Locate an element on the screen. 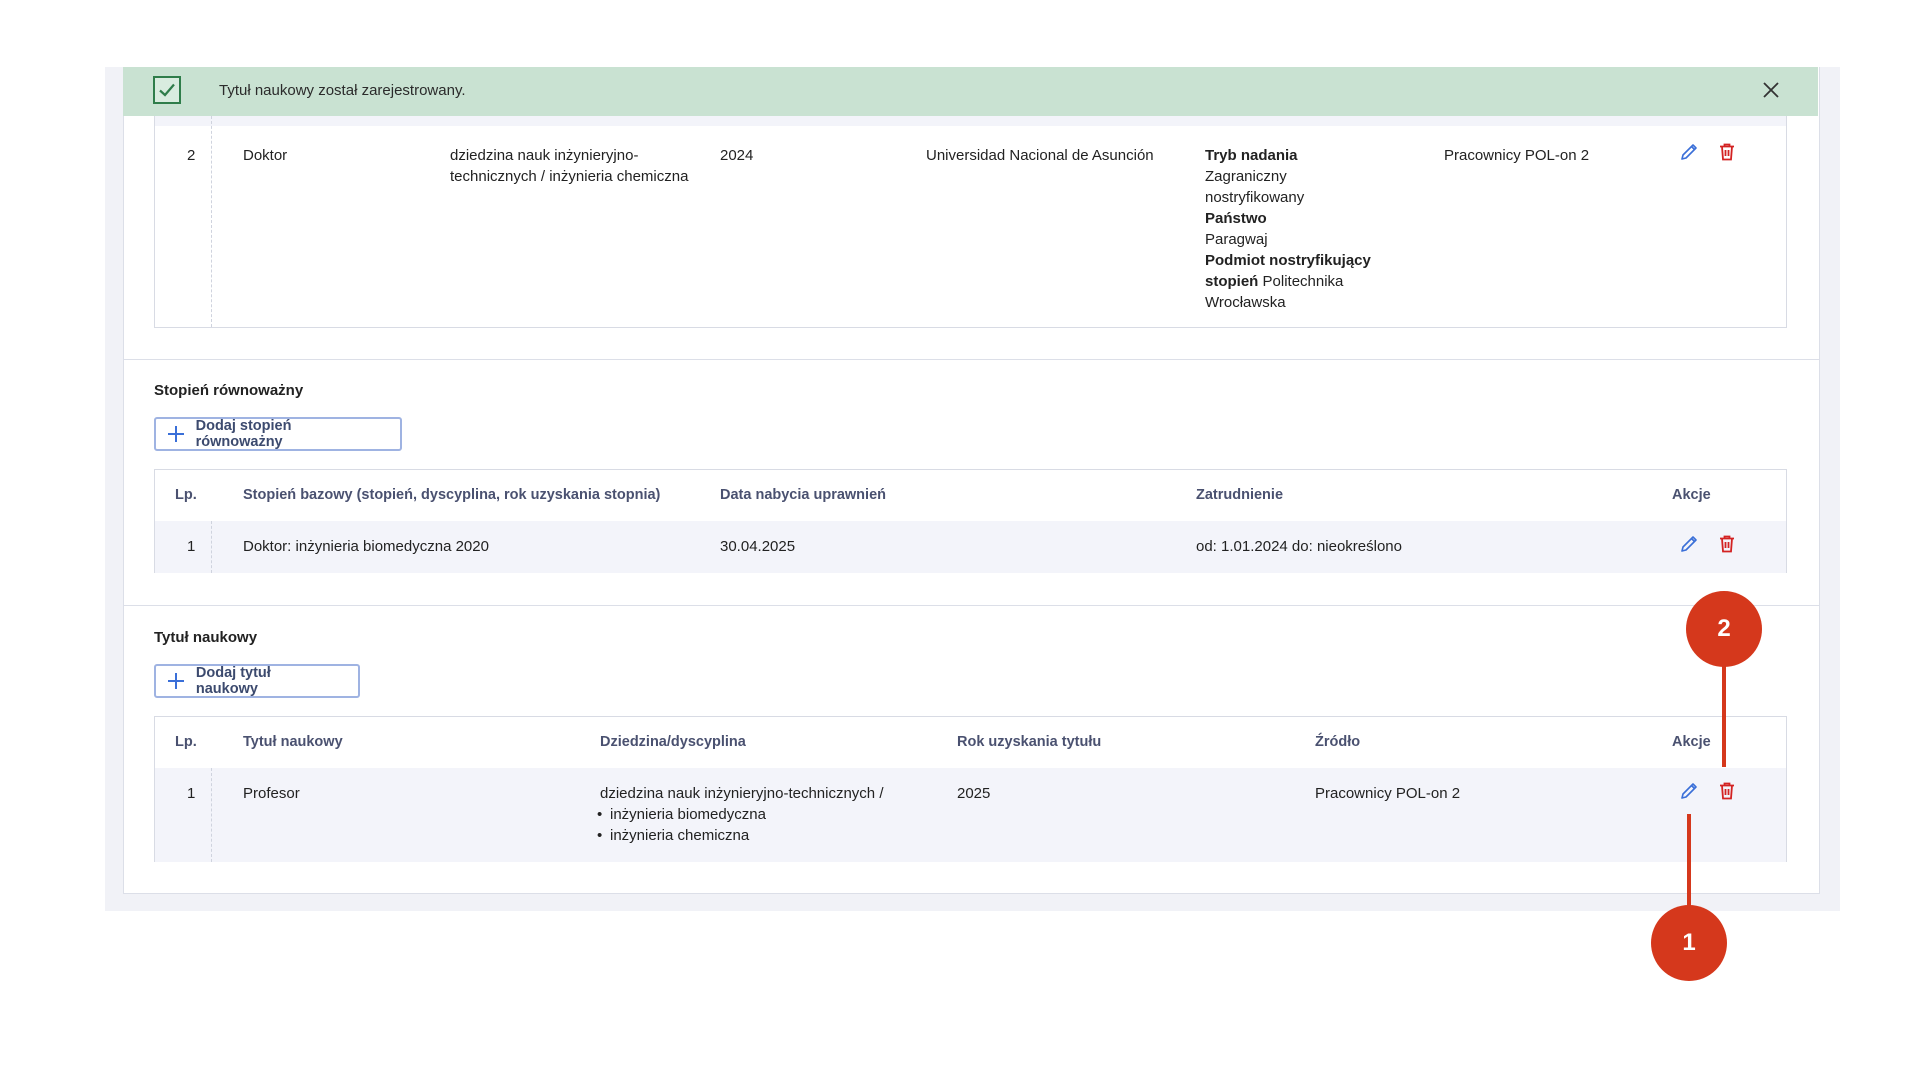 The width and height of the screenshot is (1920, 1080). marker-1-line is located at coordinates (1689, 860).